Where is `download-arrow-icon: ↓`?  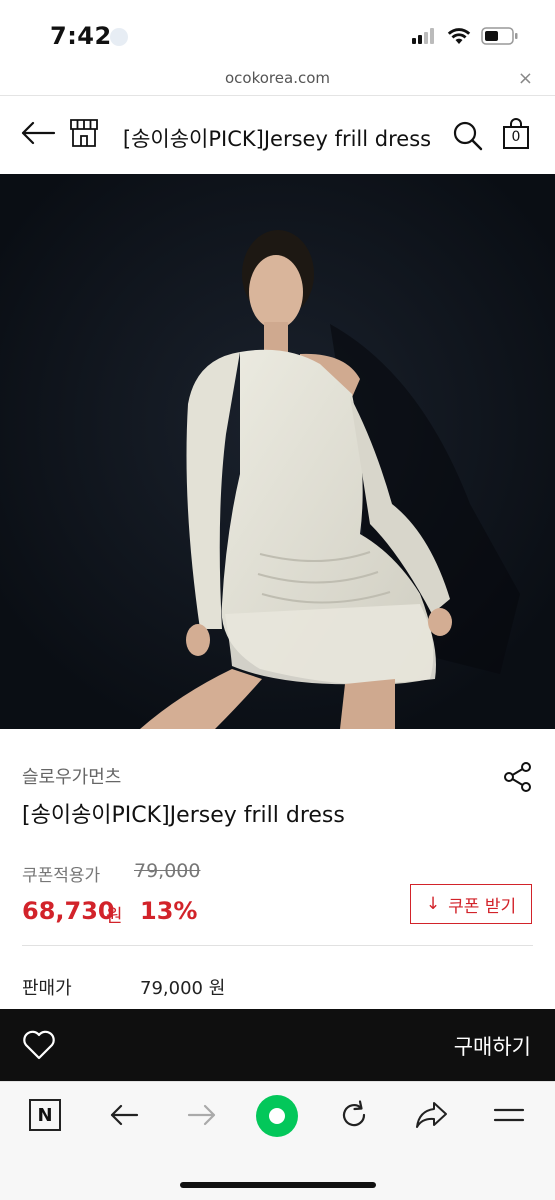
download-arrow-icon: ↓ is located at coordinates (433, 904).